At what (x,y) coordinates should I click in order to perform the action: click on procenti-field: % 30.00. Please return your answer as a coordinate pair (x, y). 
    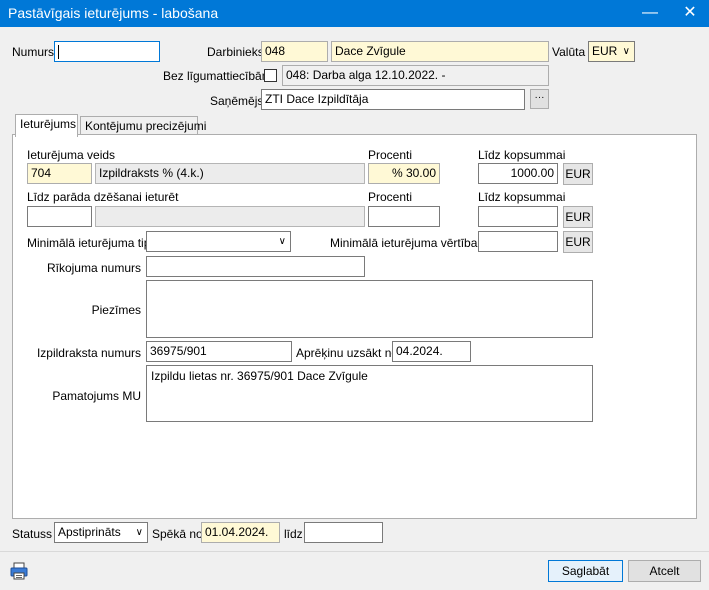
    Looking at the image, I should click on (404, 173).